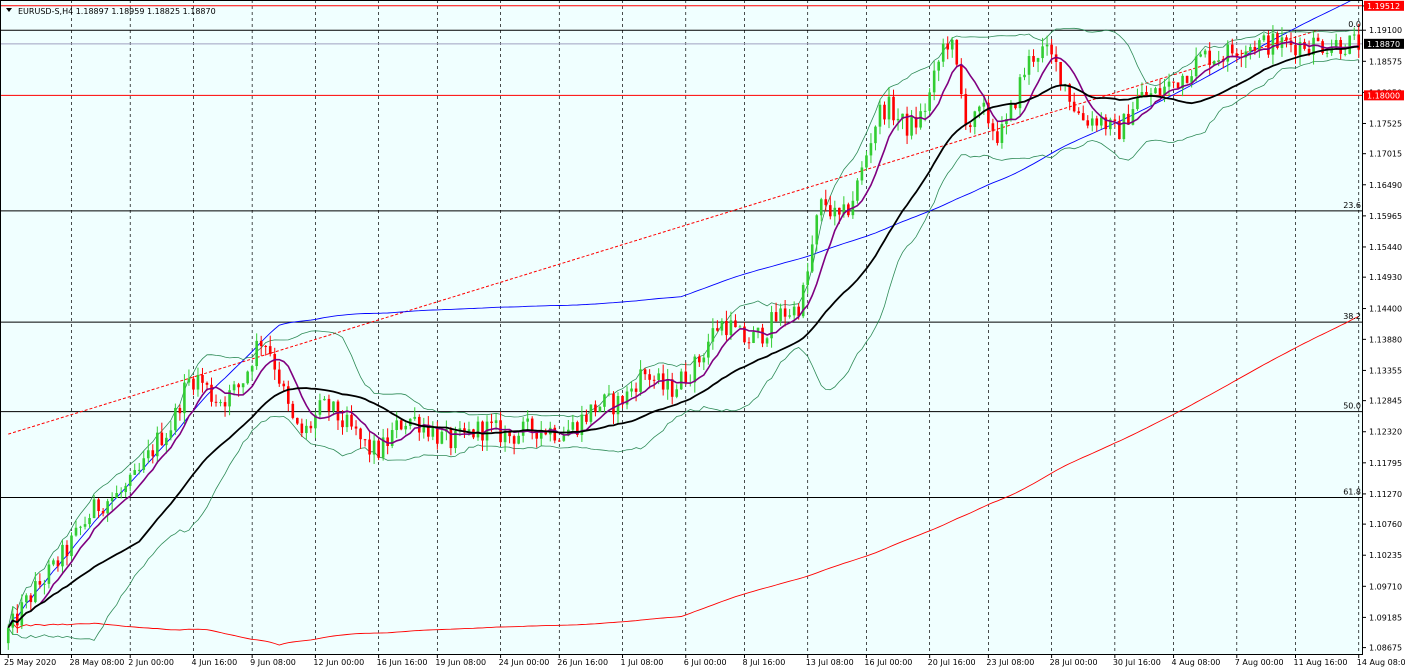 This screenshot has height=669, width=1405. Describe the element at coordinates (402, 662) in the screenshot. I see `x-tick-label: 16 Jun 16:00` at that location.